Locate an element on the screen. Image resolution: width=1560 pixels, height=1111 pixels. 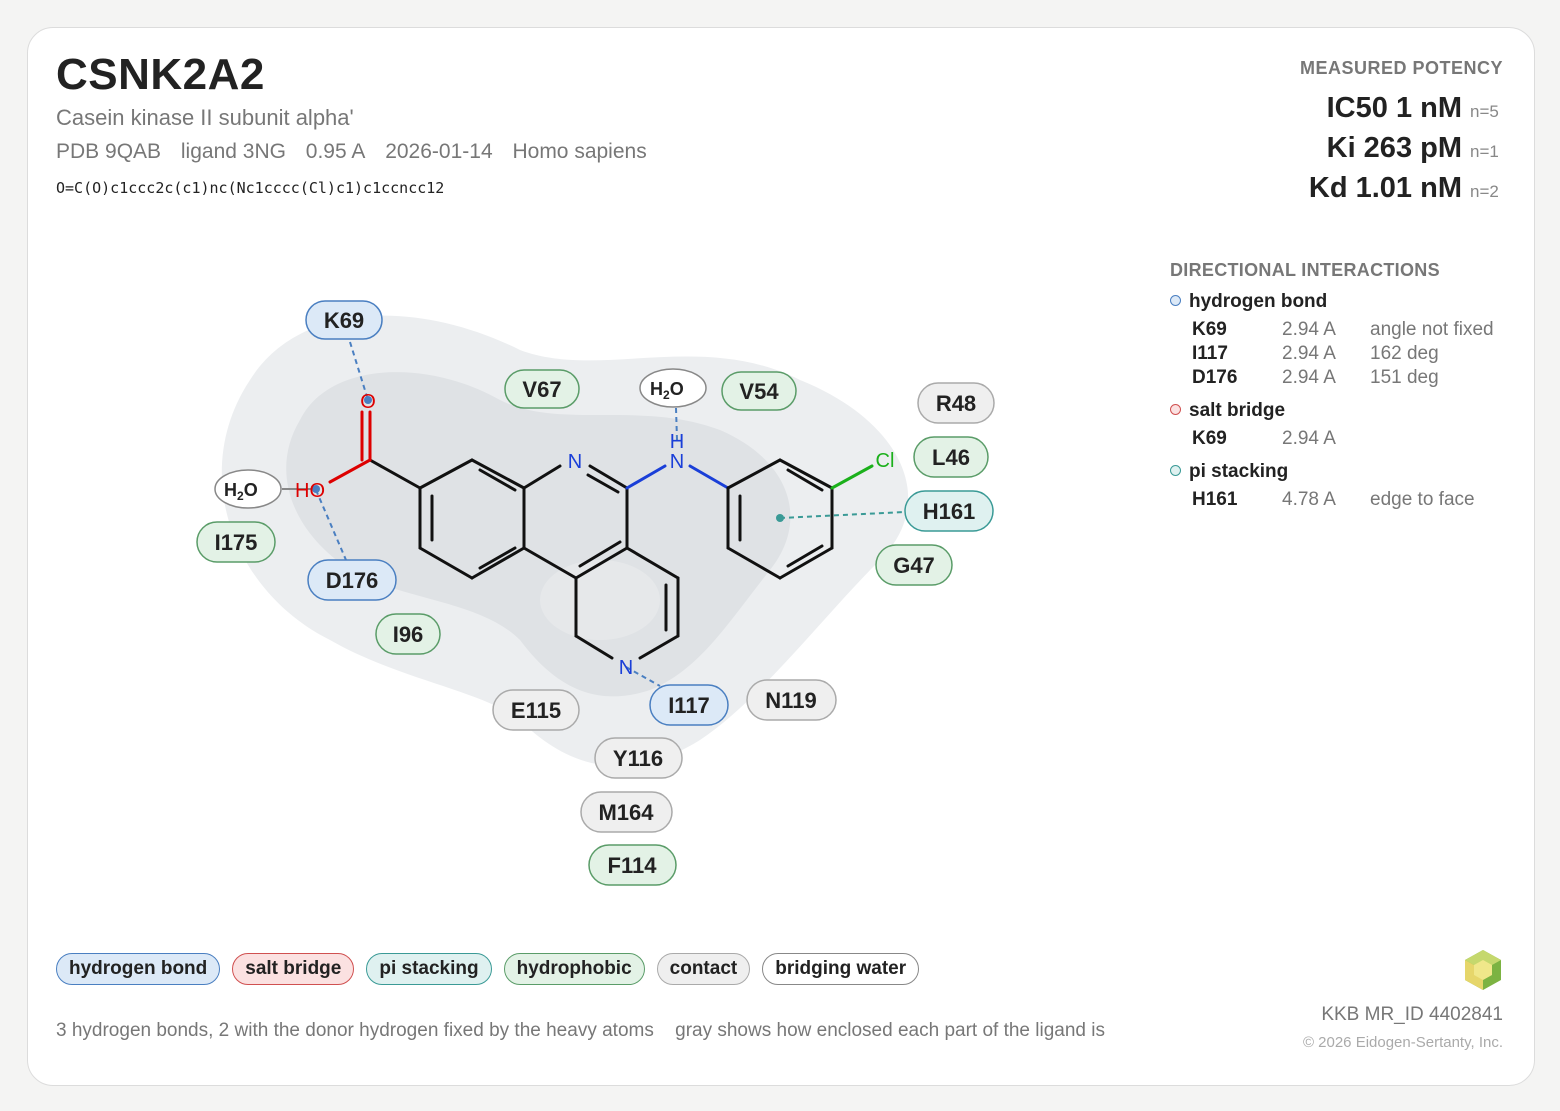
residue-label: G47 is located at coordinates (914, 565).